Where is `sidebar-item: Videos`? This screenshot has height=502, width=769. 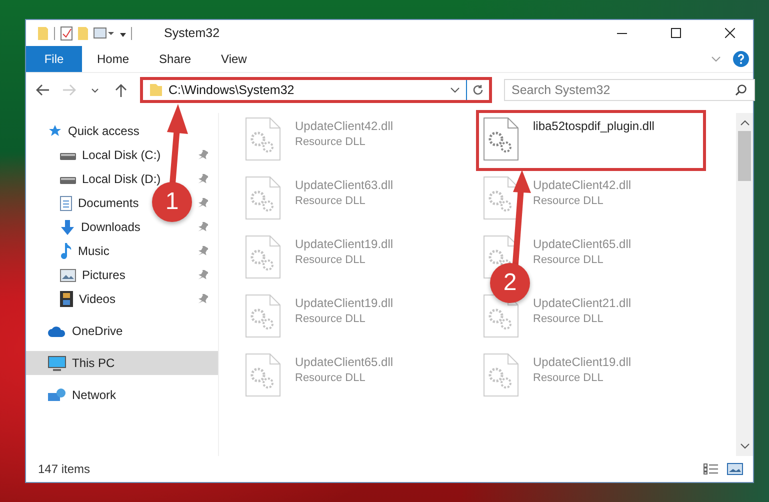 sidebar-item: Videos is located at coordinates (72, 299).